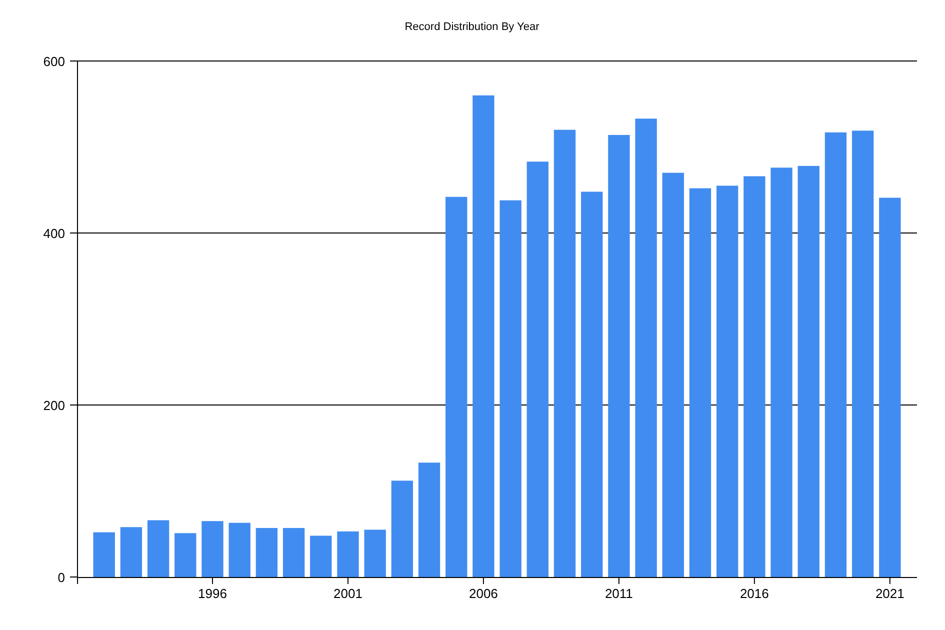 This screenshot has height=630, width=945. Describe the element at coordinates (54, 405) in the screenshot. I see `y-tick-label: 200` at that location.